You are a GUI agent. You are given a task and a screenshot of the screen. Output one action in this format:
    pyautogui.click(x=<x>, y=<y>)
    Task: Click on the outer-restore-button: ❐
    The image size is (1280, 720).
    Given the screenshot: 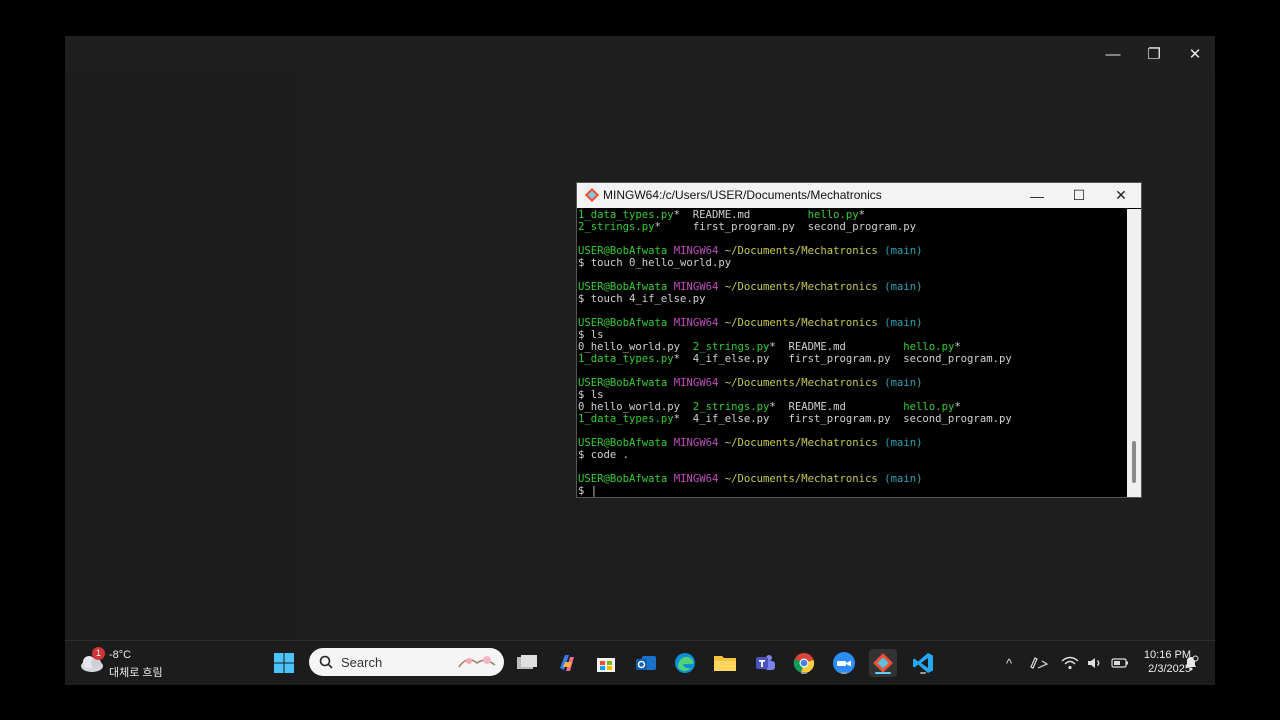 What is the action you would take?
    pyautogui.click(x=1154, y=54)
    